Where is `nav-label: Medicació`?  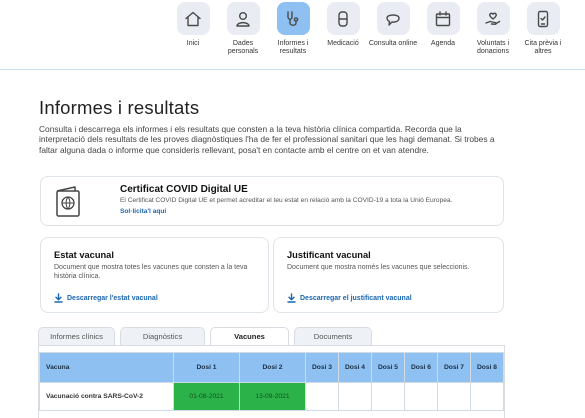 nav-label: Medicació is located at coordinates (343, 43).